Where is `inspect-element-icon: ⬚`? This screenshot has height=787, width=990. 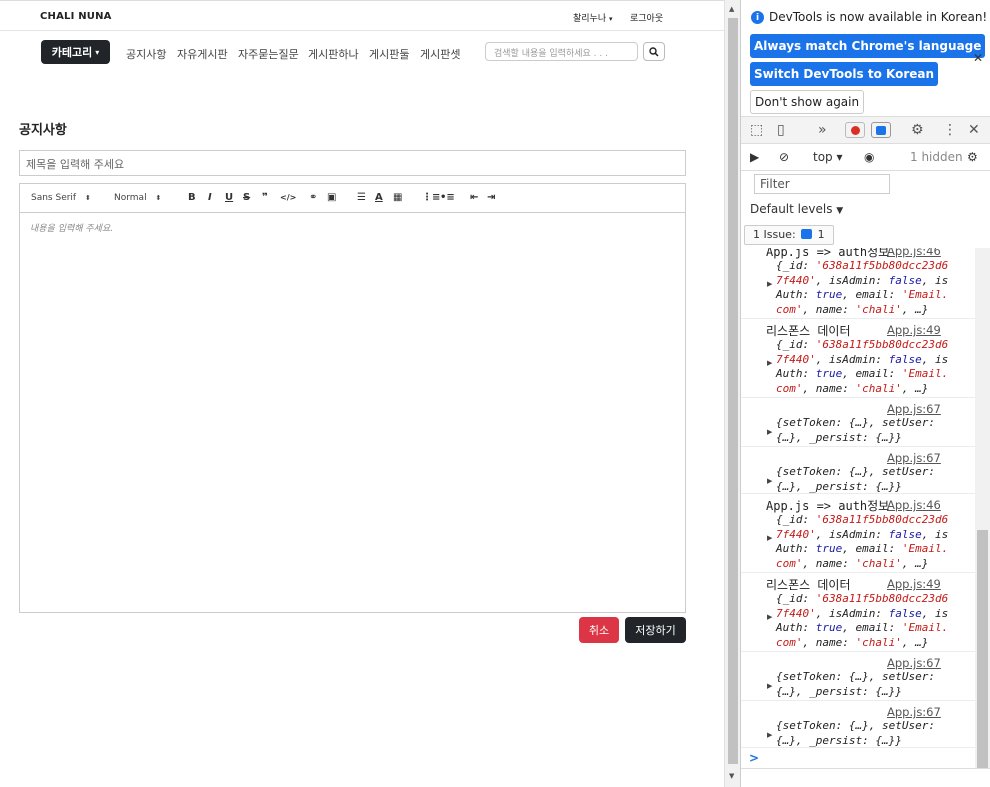 inspect-element-icon: ⬚ is located at coordinates (756, 130).